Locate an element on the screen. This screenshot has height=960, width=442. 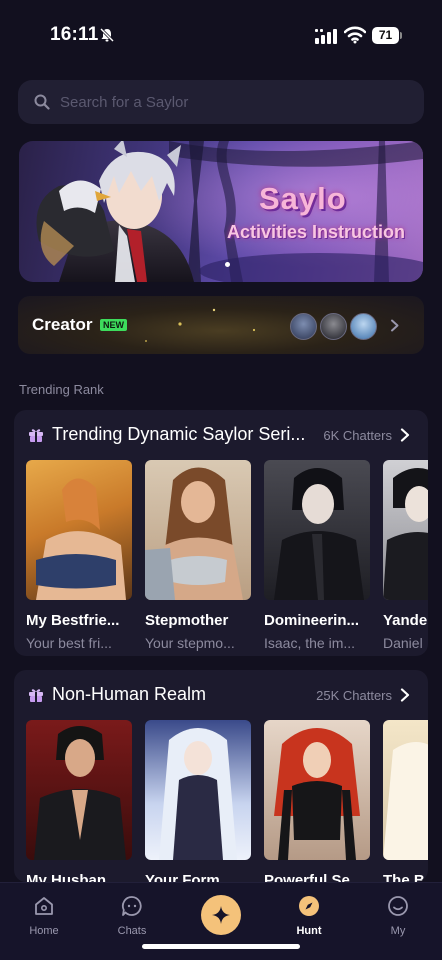
nav-home: Home is located at coordinates (44, 914).